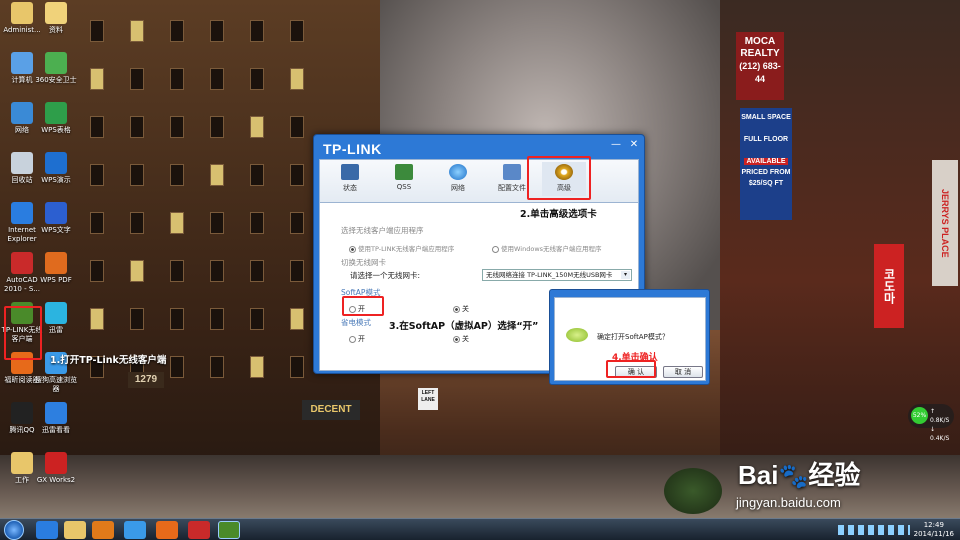 The image size is (960, 540). I want to click on desktop-icon: GX Works2, so click(56, 468).